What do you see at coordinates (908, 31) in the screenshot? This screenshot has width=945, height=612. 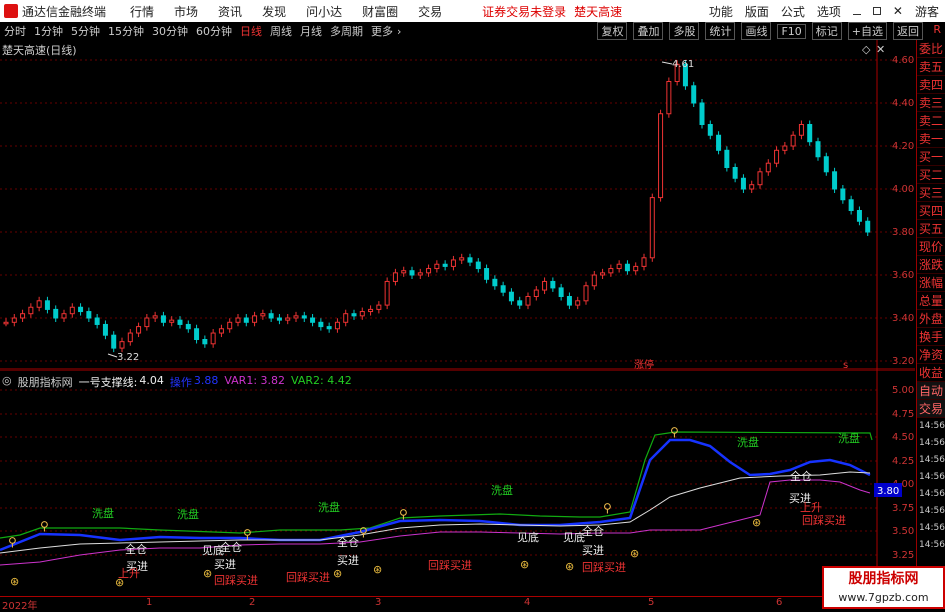 I see `tool-back: 返回` at bounding box center [908, 31].